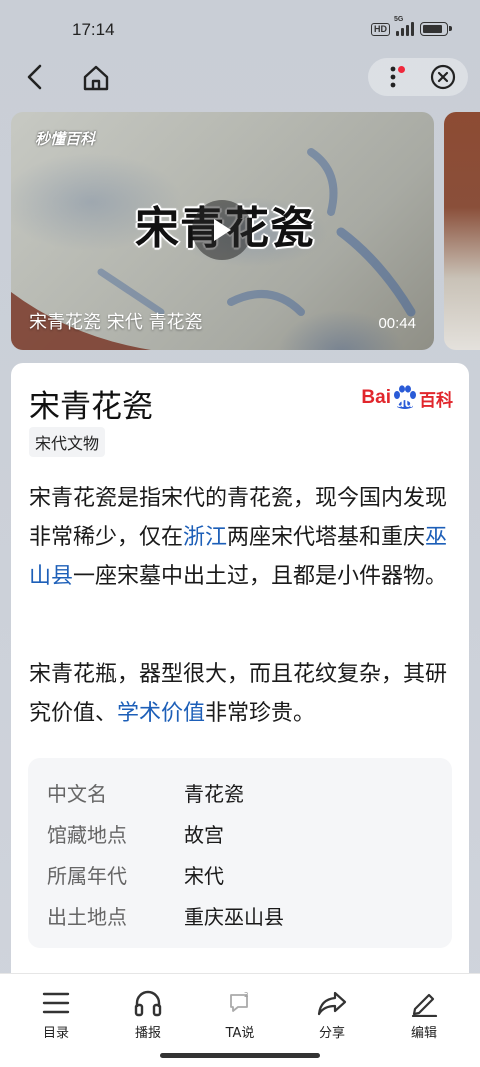  What do you see at coordinates (91, 407) in the screenshot?
I see `page-title: 宋青花瓷` at bounding box center [91, 407].